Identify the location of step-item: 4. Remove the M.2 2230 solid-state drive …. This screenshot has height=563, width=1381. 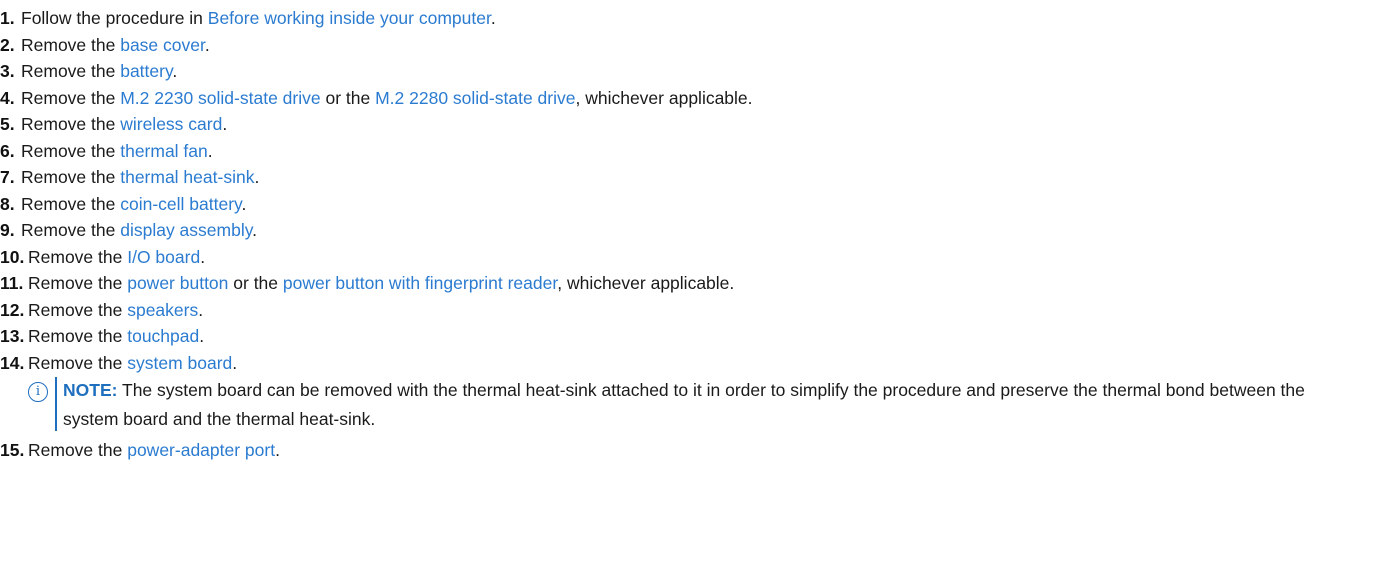
(690, 98).